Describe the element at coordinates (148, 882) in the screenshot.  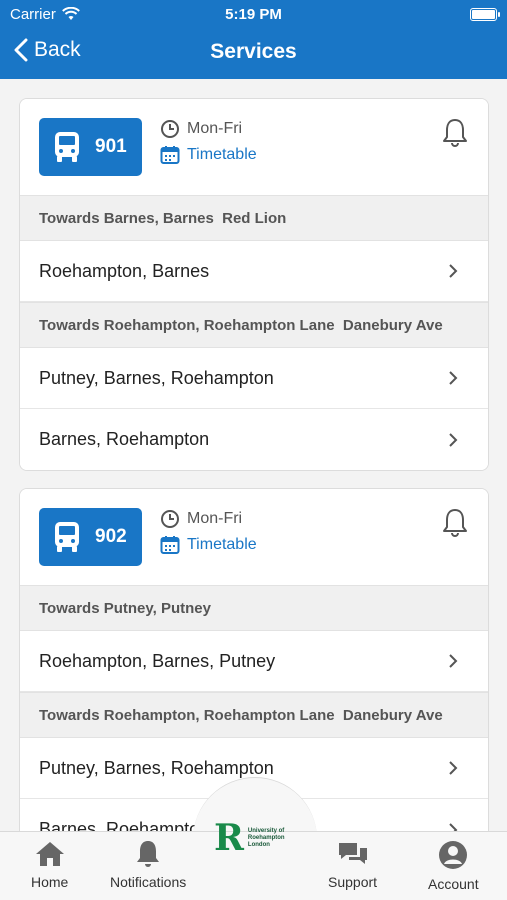
I see `tab-notifications-label: Notifications` at that location.